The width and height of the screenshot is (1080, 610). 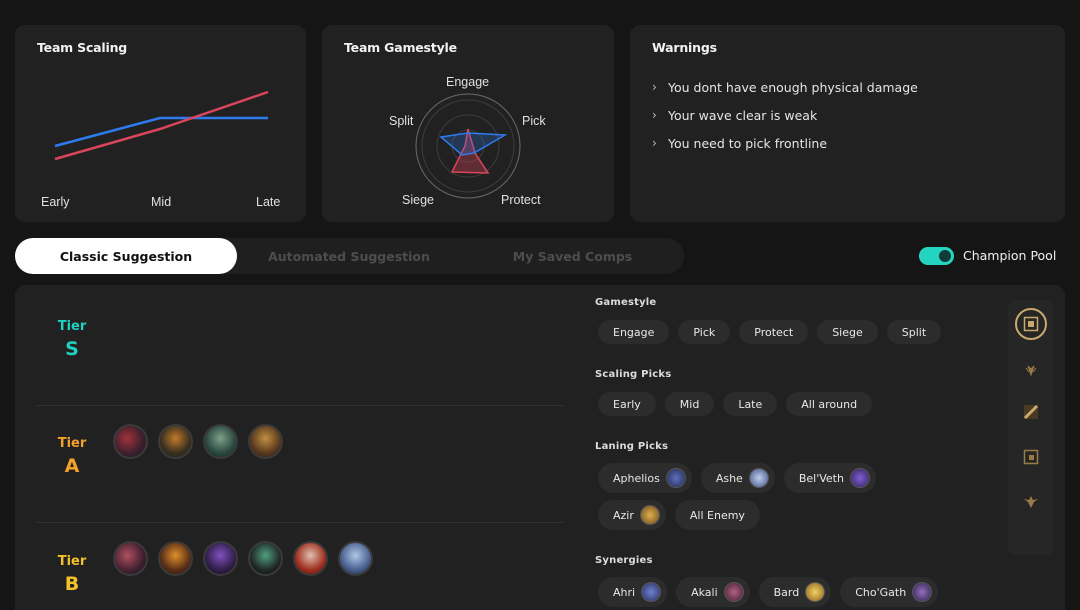 I want to click on tier-s: Tier S, so click(x=72, y=339).